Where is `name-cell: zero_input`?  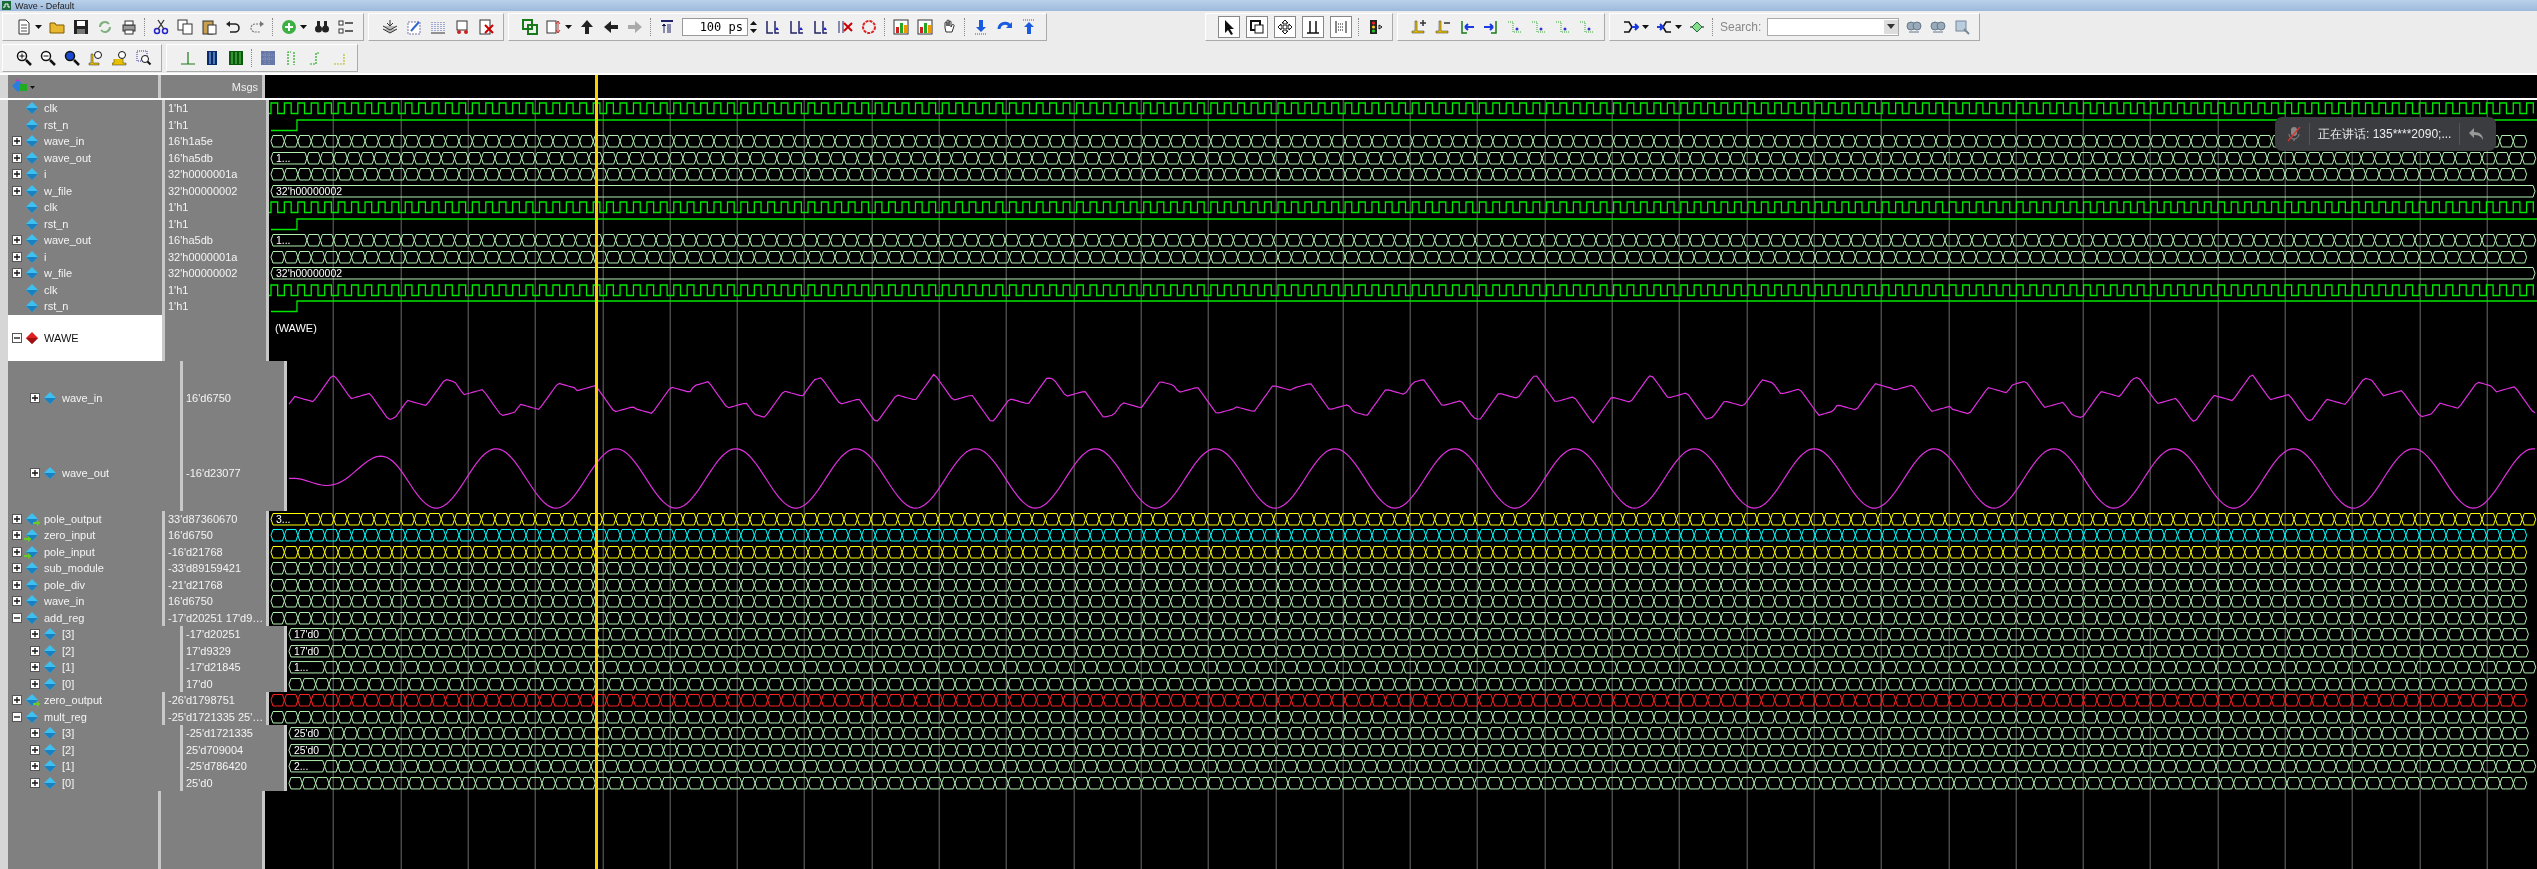 name-cell: zero_input is located at coordinates (82, 535).